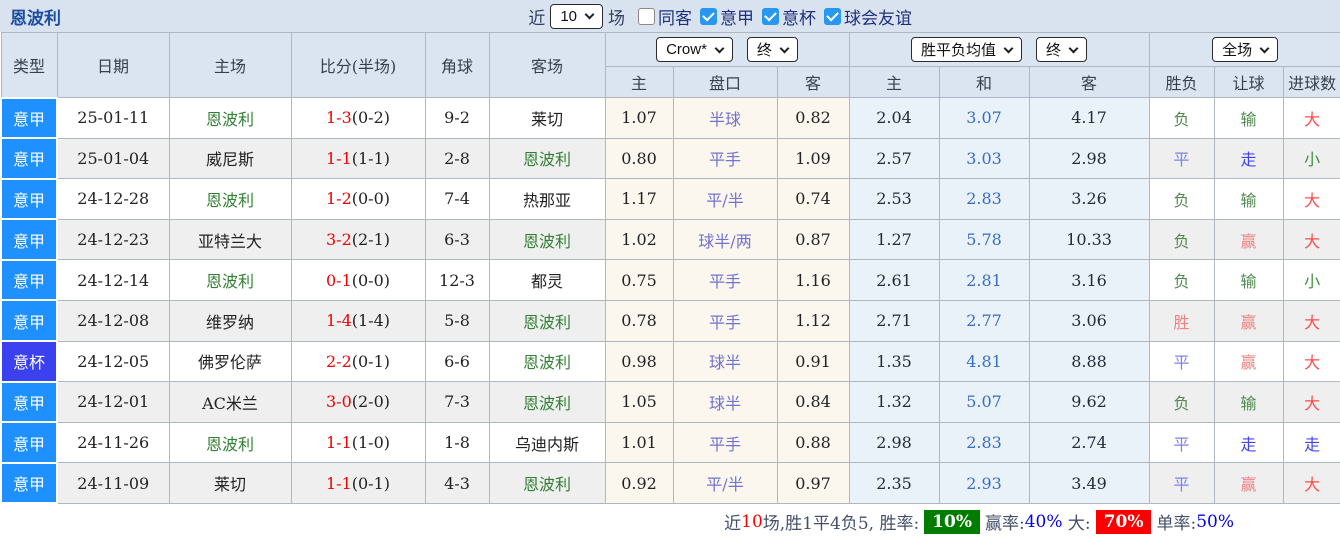  What do you see at coordinates (230, 158) in the screenshot?
I see `home-team-cell: 威尼斯` at bounding box center [230, 158].